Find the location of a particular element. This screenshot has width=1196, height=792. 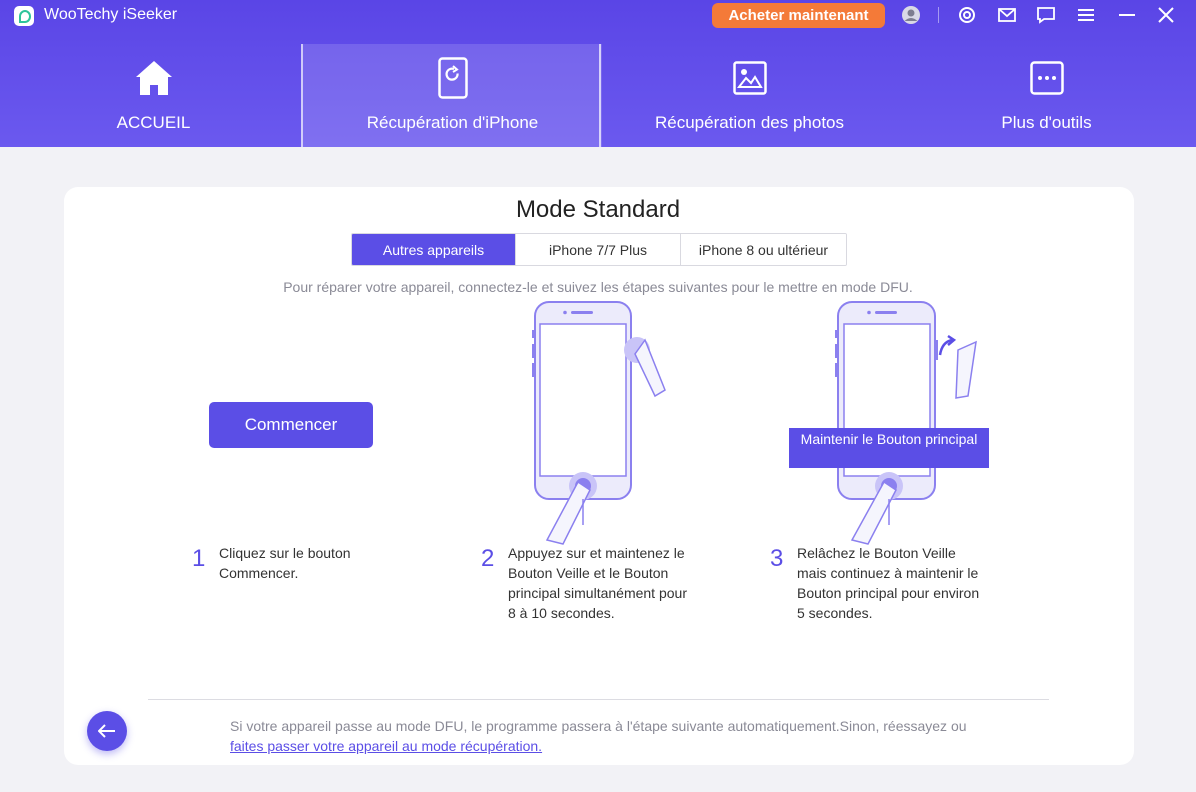

buy-now-button: Acheter maintenant is located at coordinates (798, 15).